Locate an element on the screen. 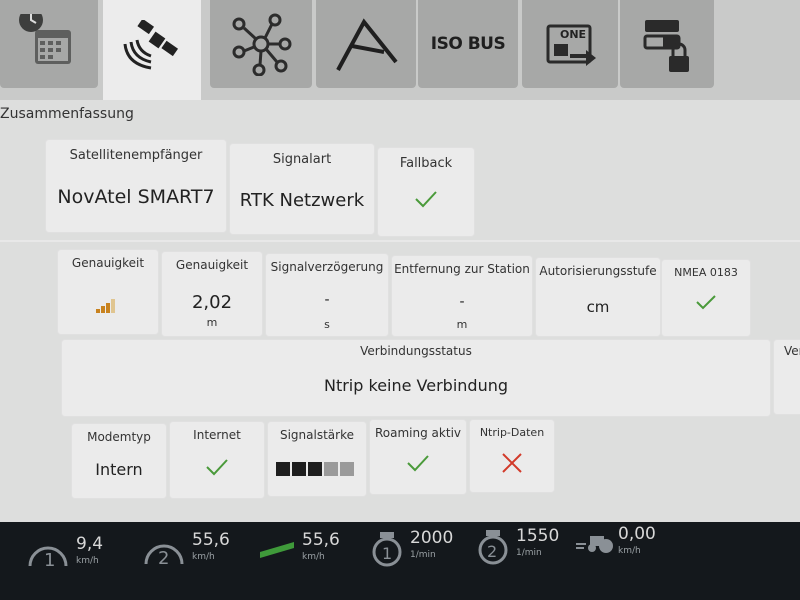 Image resolution: width=800 pixels, height=600 pixels. speed-2-value: 55,6 is located at coordinates (211, 540).